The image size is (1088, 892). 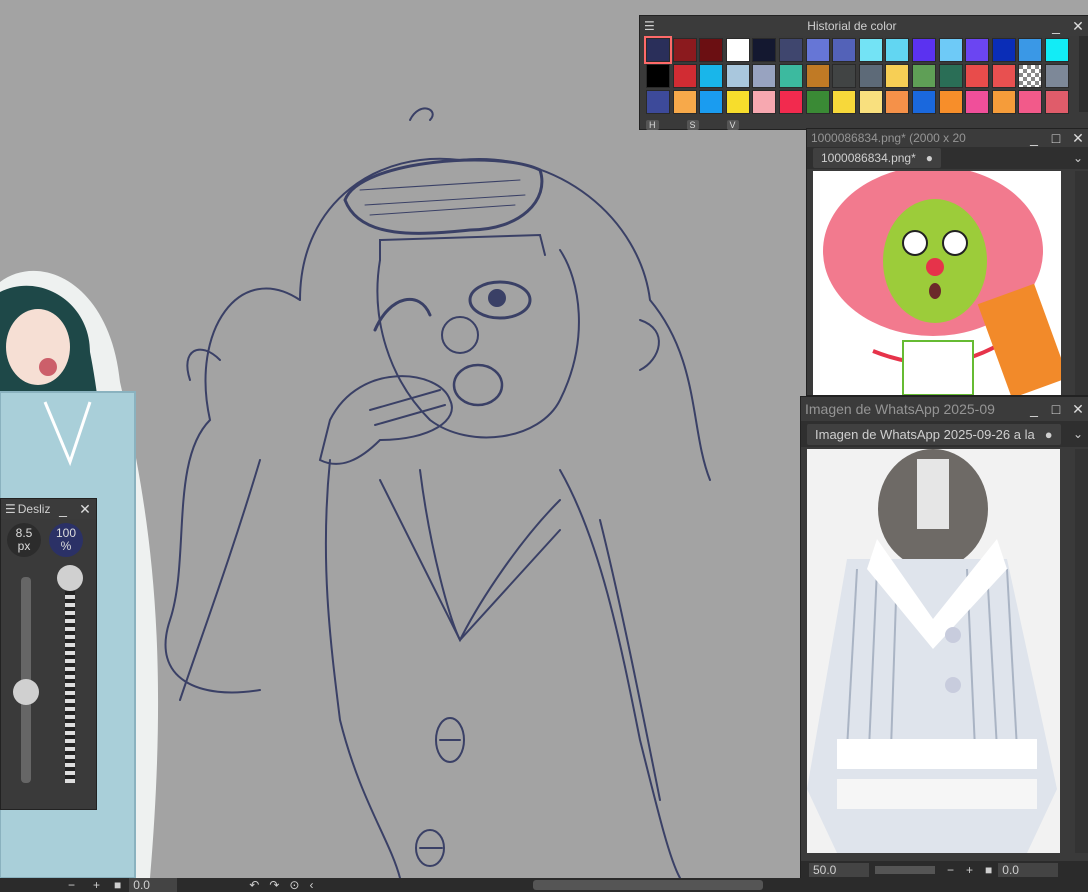 What do you see at coordinates (934, 434) in the screenshot?
I see `reference-tab-2: Imagen de WhatsApp 2025-09-26 a la ●` at bounding box center [934, 434].